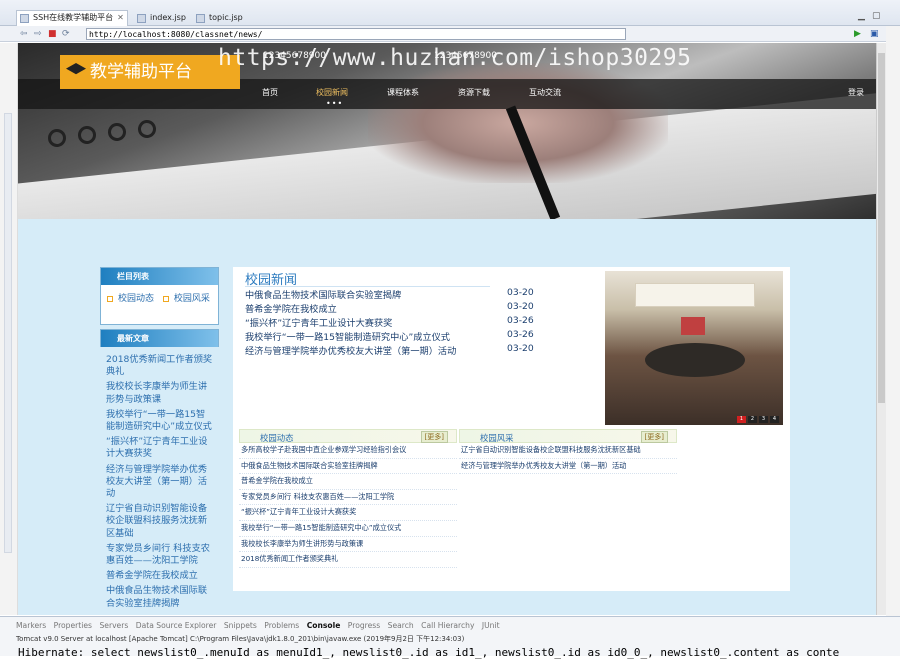 The width and height of the screenshot is (900, 659). Describe the element at coordinates (160, 366) in the screenshot. I see `article-link: 2018优秀新闻工作者颁奖典礼` at that location.